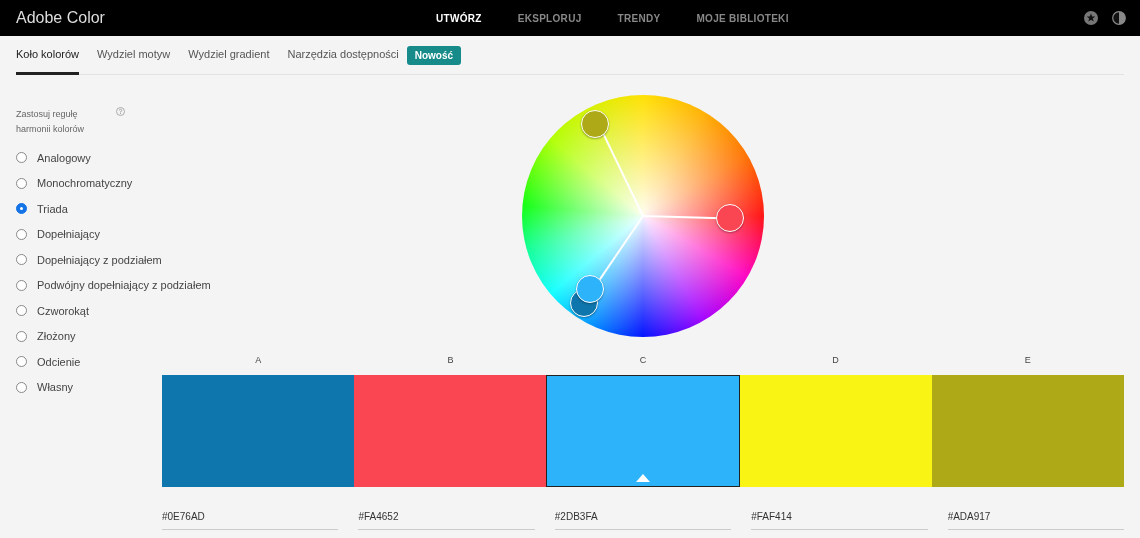 The image size is (1140, 538). What do you see at coordinates (643, 478) in the screenshot?
I see `selected-caret-icon` at bounding box center [643, 478].